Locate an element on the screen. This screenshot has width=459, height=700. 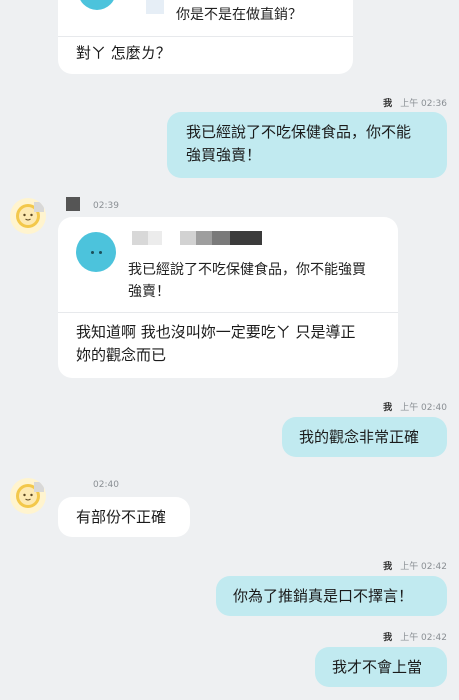
message-meta: 我上午 02:36 is located at coordinates (415, 102).